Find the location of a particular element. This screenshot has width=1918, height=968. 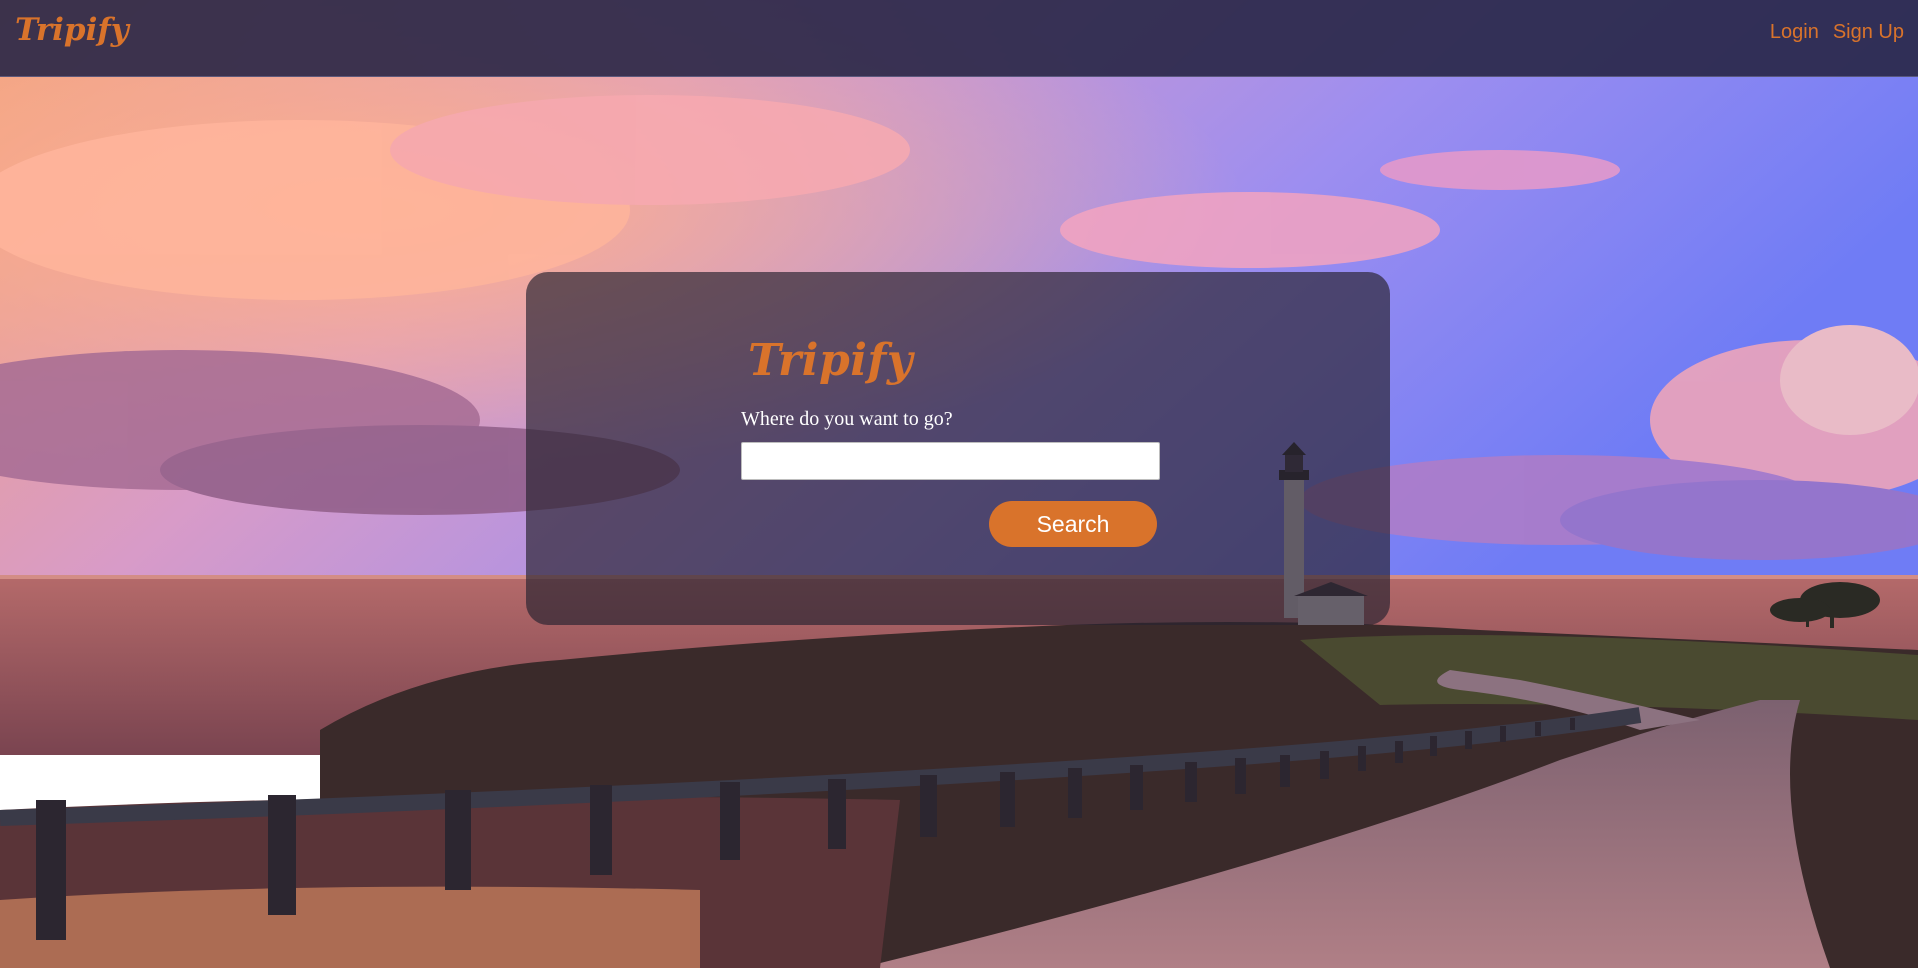

top-navbar: Tripify Login Sign Up is located at coordinates (959, 38).